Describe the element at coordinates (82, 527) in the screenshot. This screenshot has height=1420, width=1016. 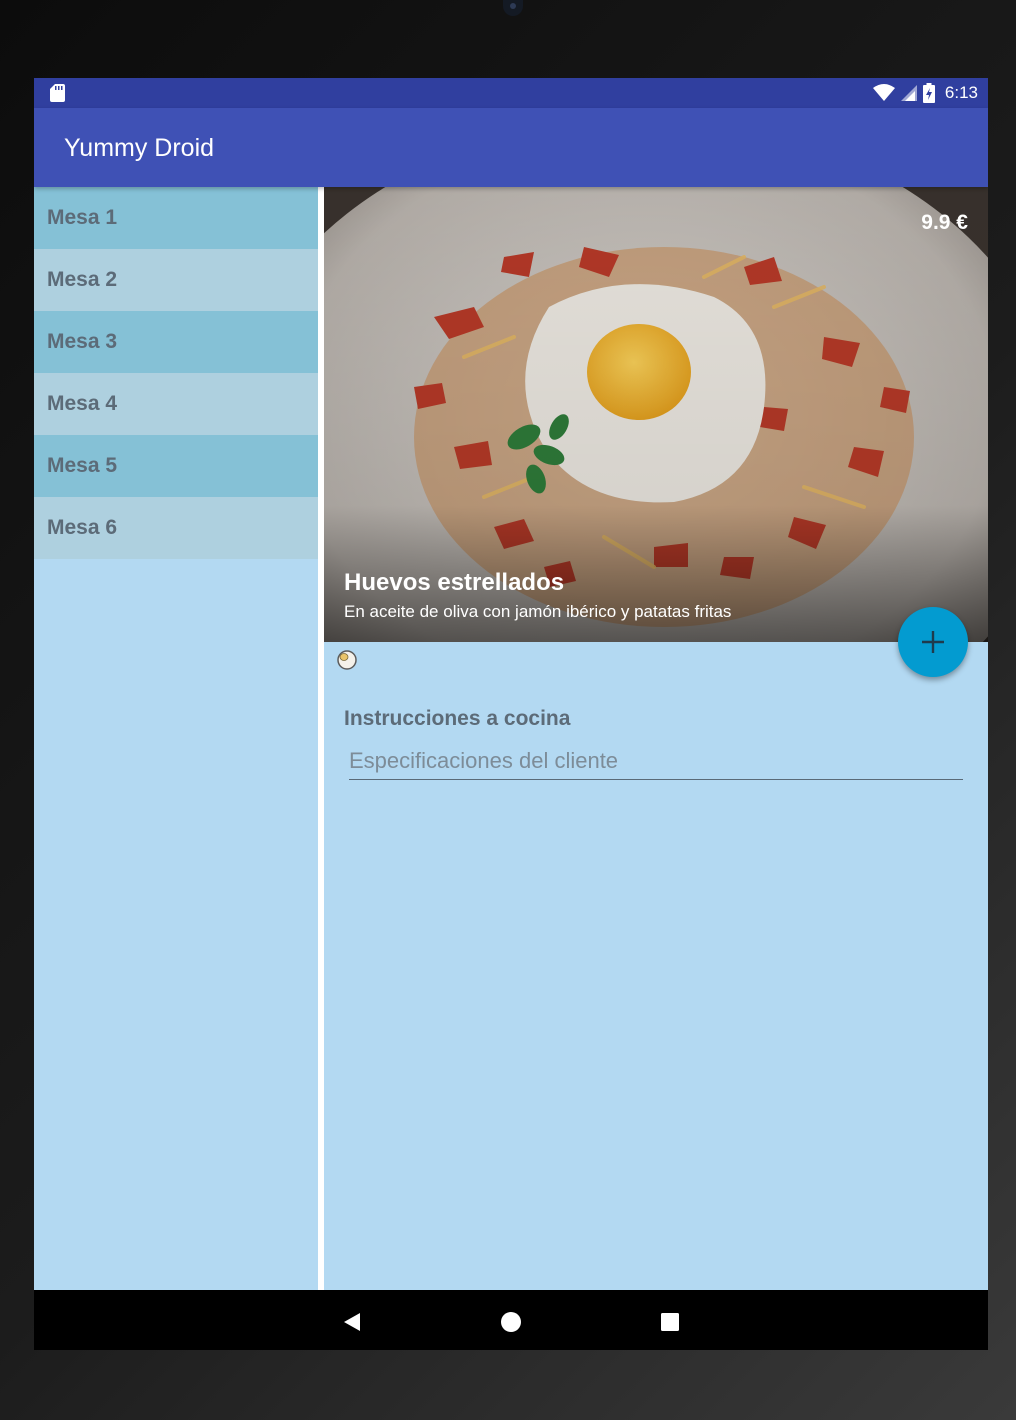
I see `table-item-label: Mesa 6` at that location.